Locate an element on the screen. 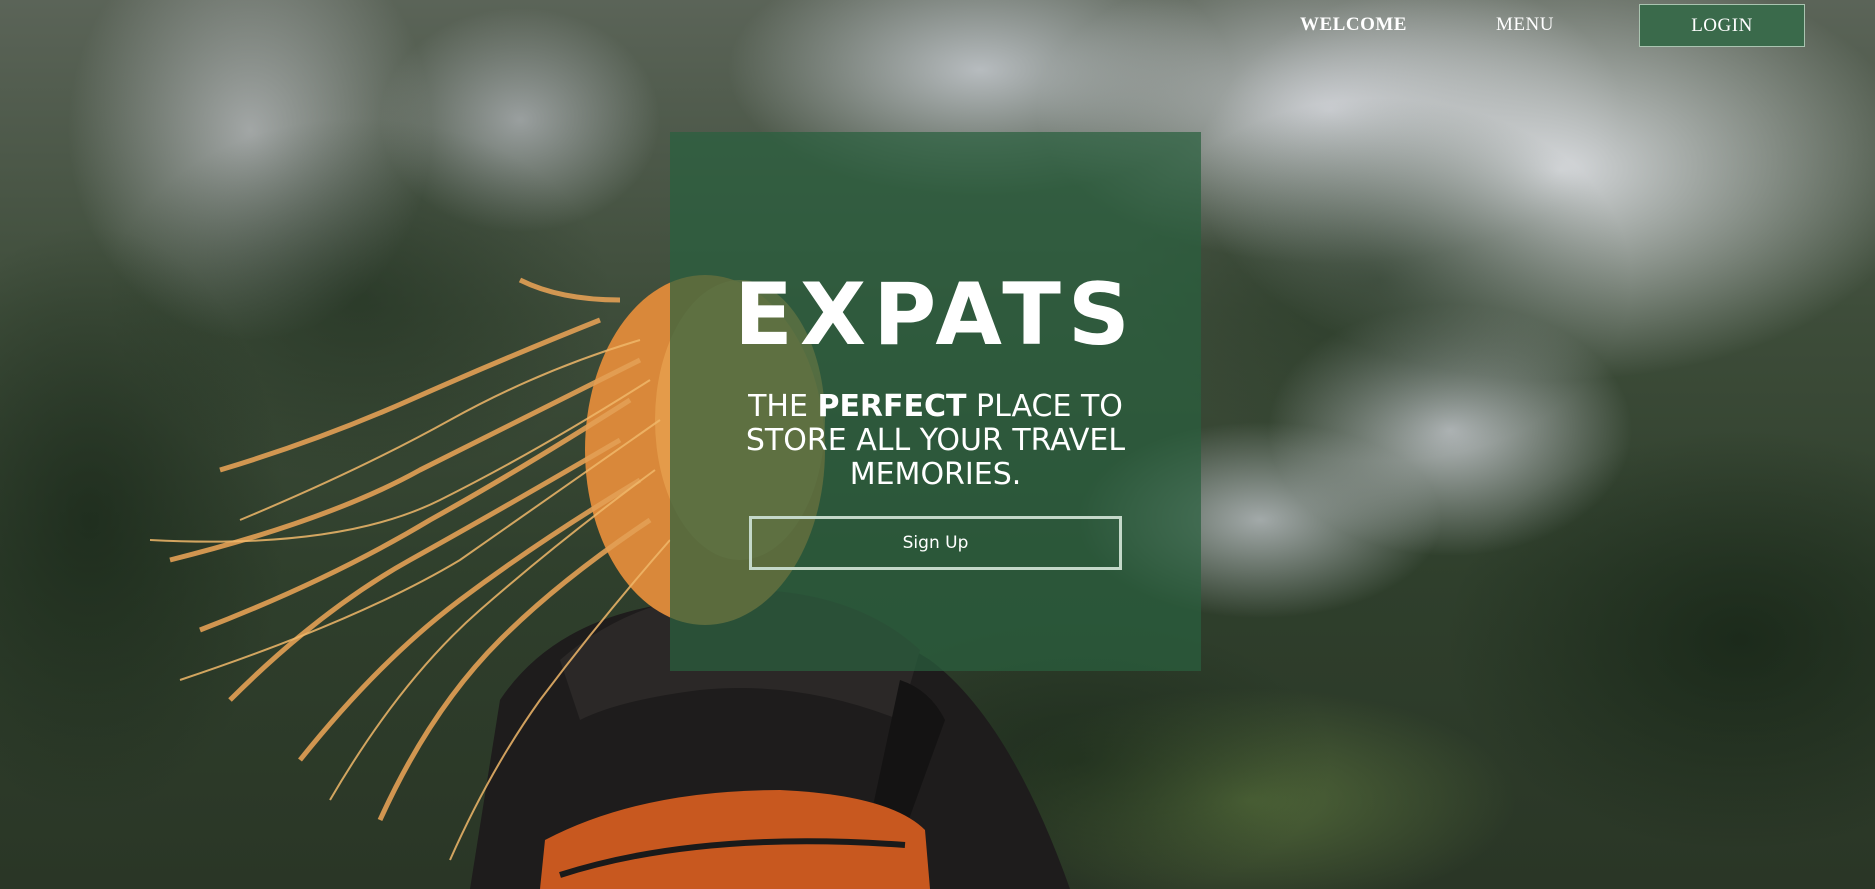  login-button: LOGIN is located at coordinates (1722, 25).